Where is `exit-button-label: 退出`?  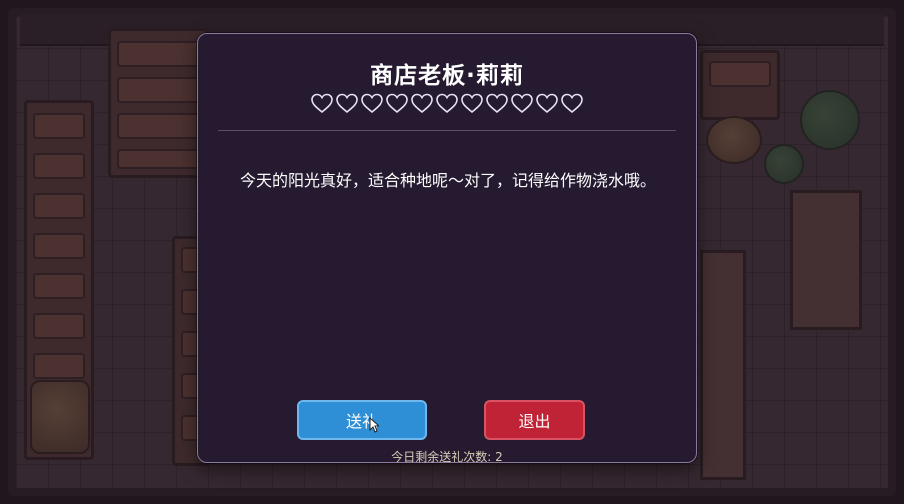 exit-button-label: 退出 is located at coordinates (534, 421).